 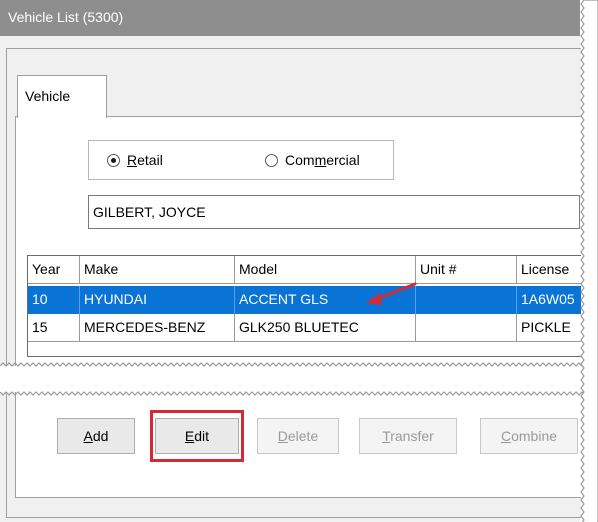 What do you see at coordinates (241, 160) in the screenshot?
I see `customer-type-group: Retail Commercial` at bounding box center [241, 160].